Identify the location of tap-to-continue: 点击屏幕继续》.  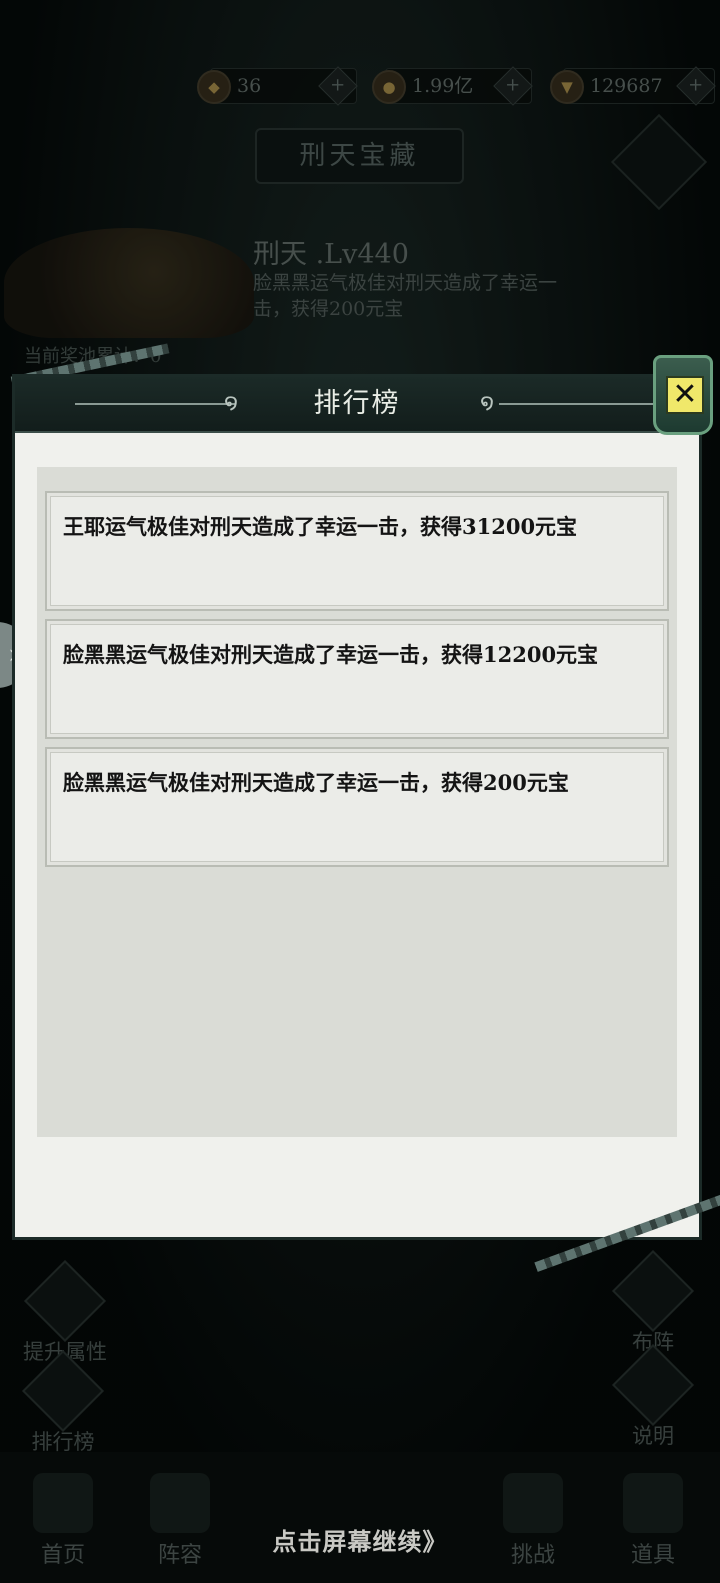
(360, 1539).